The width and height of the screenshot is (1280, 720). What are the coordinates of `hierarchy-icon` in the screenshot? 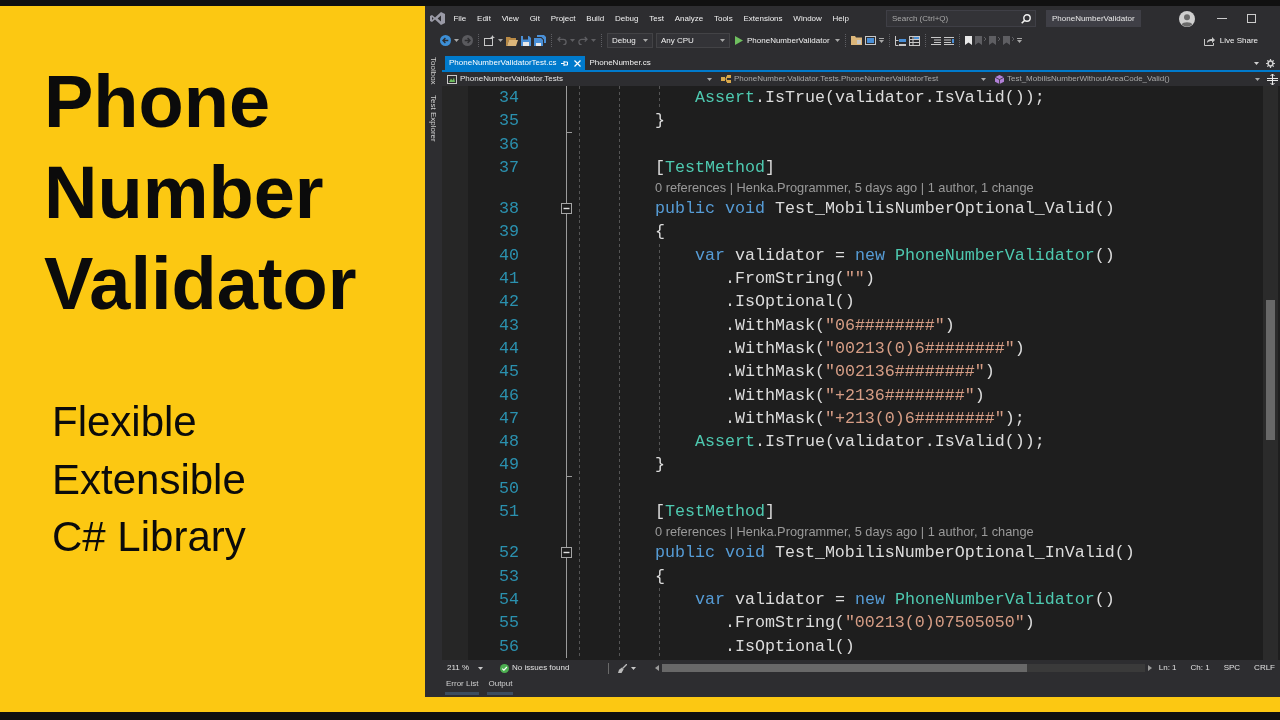 It's located at (900, 40).